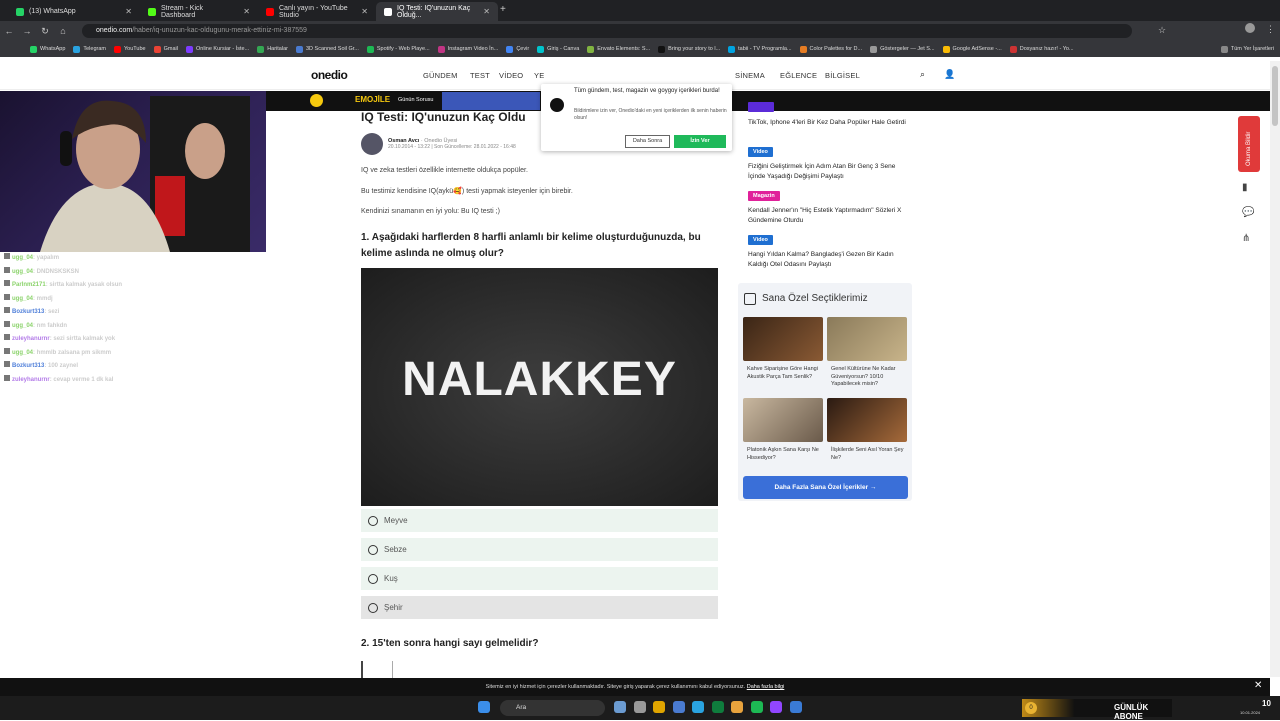 This screenshot has height=721, width=1280. I want to click on answer-option: Şehir, so click(539, 607).